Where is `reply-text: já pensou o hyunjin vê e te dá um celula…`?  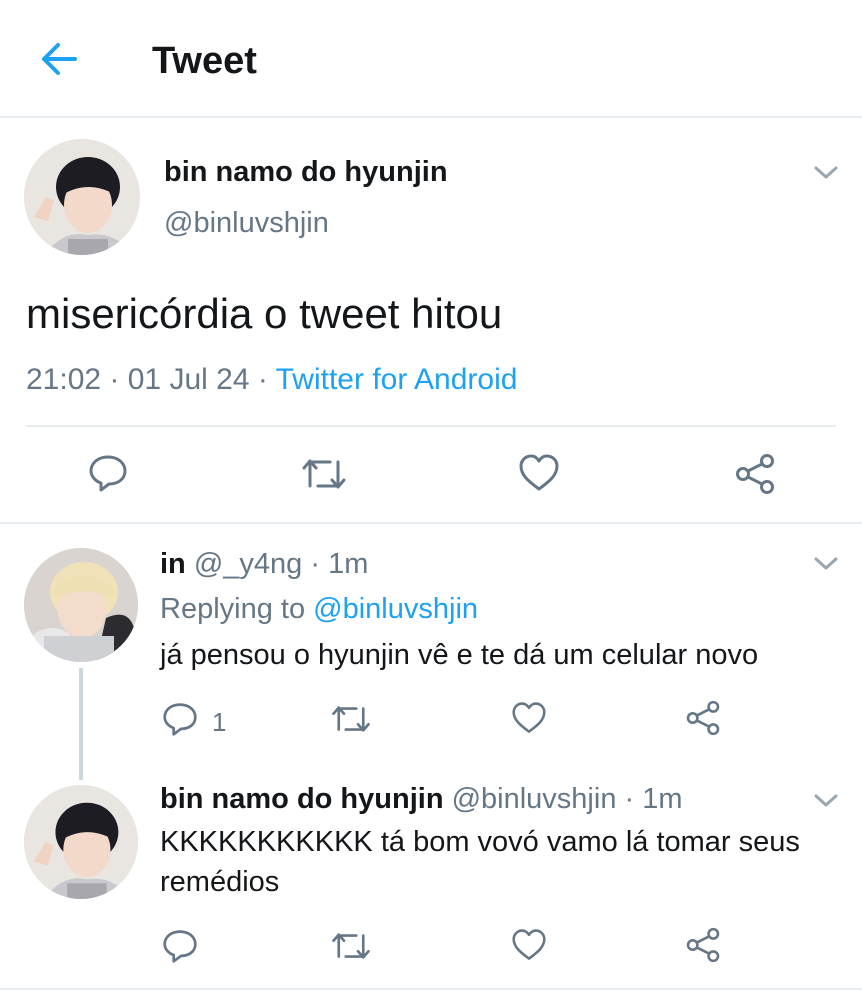
reply-text: já pensou o hyunjin vê e te dá um celula… is located at coordinates (459, 655).